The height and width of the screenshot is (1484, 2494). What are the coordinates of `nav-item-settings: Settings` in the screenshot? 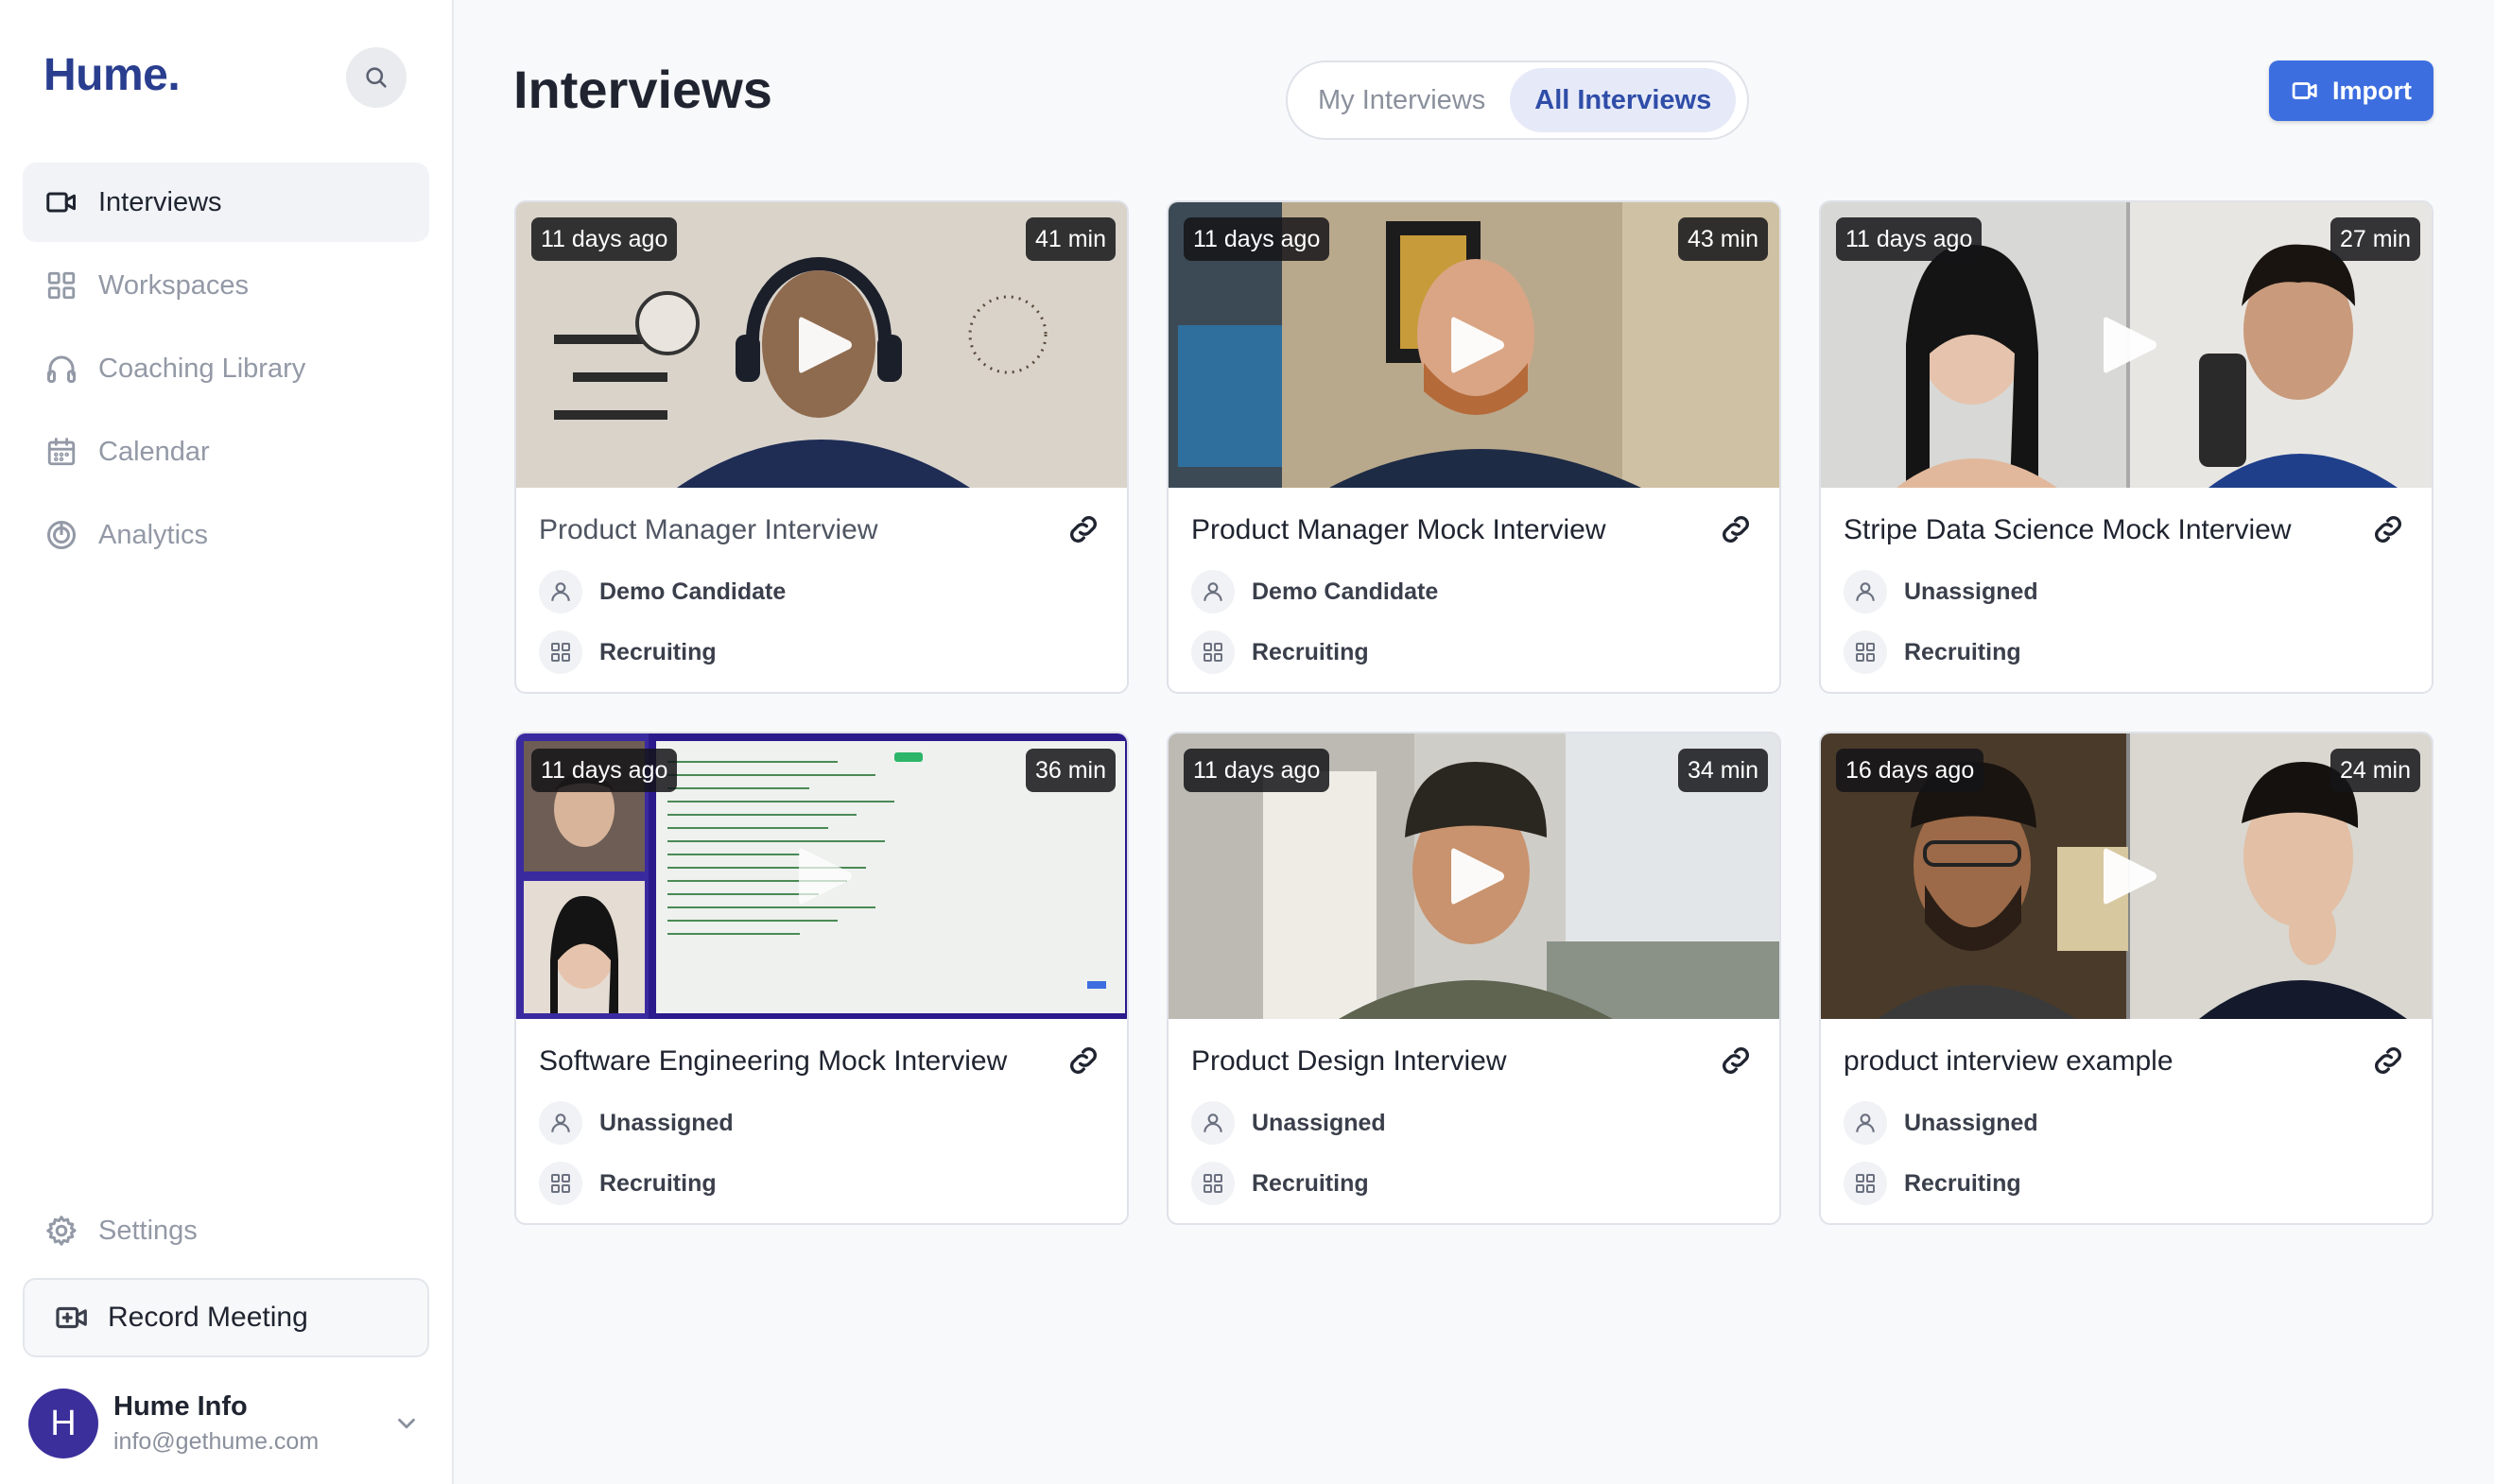 It's located at (226, 1230).